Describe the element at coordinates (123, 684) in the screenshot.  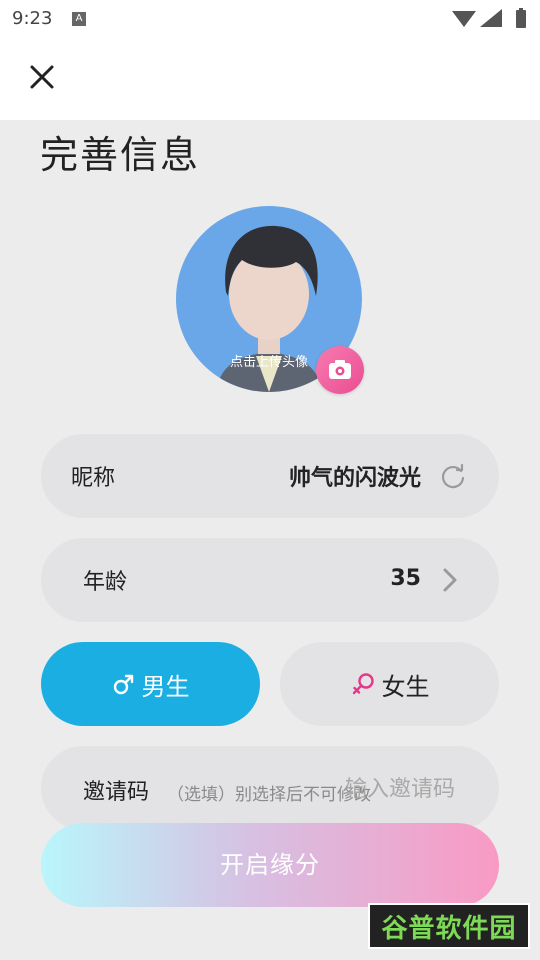
I see `male-symbol-icon` at that location.